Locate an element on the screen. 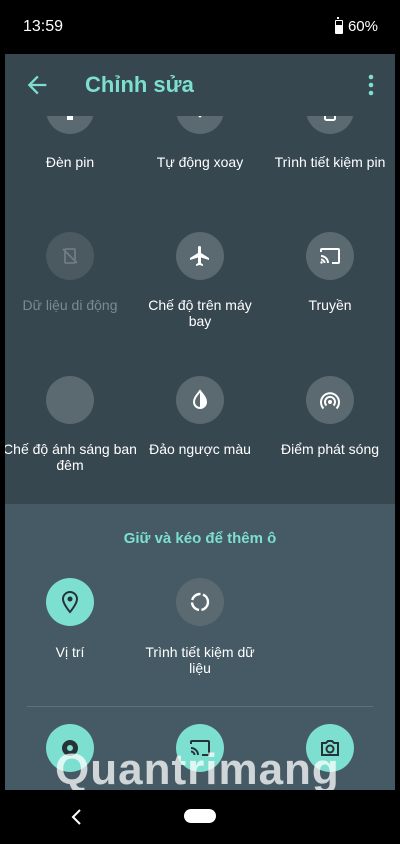  tile-cast: Truyền is located at coordinates (330, 272).